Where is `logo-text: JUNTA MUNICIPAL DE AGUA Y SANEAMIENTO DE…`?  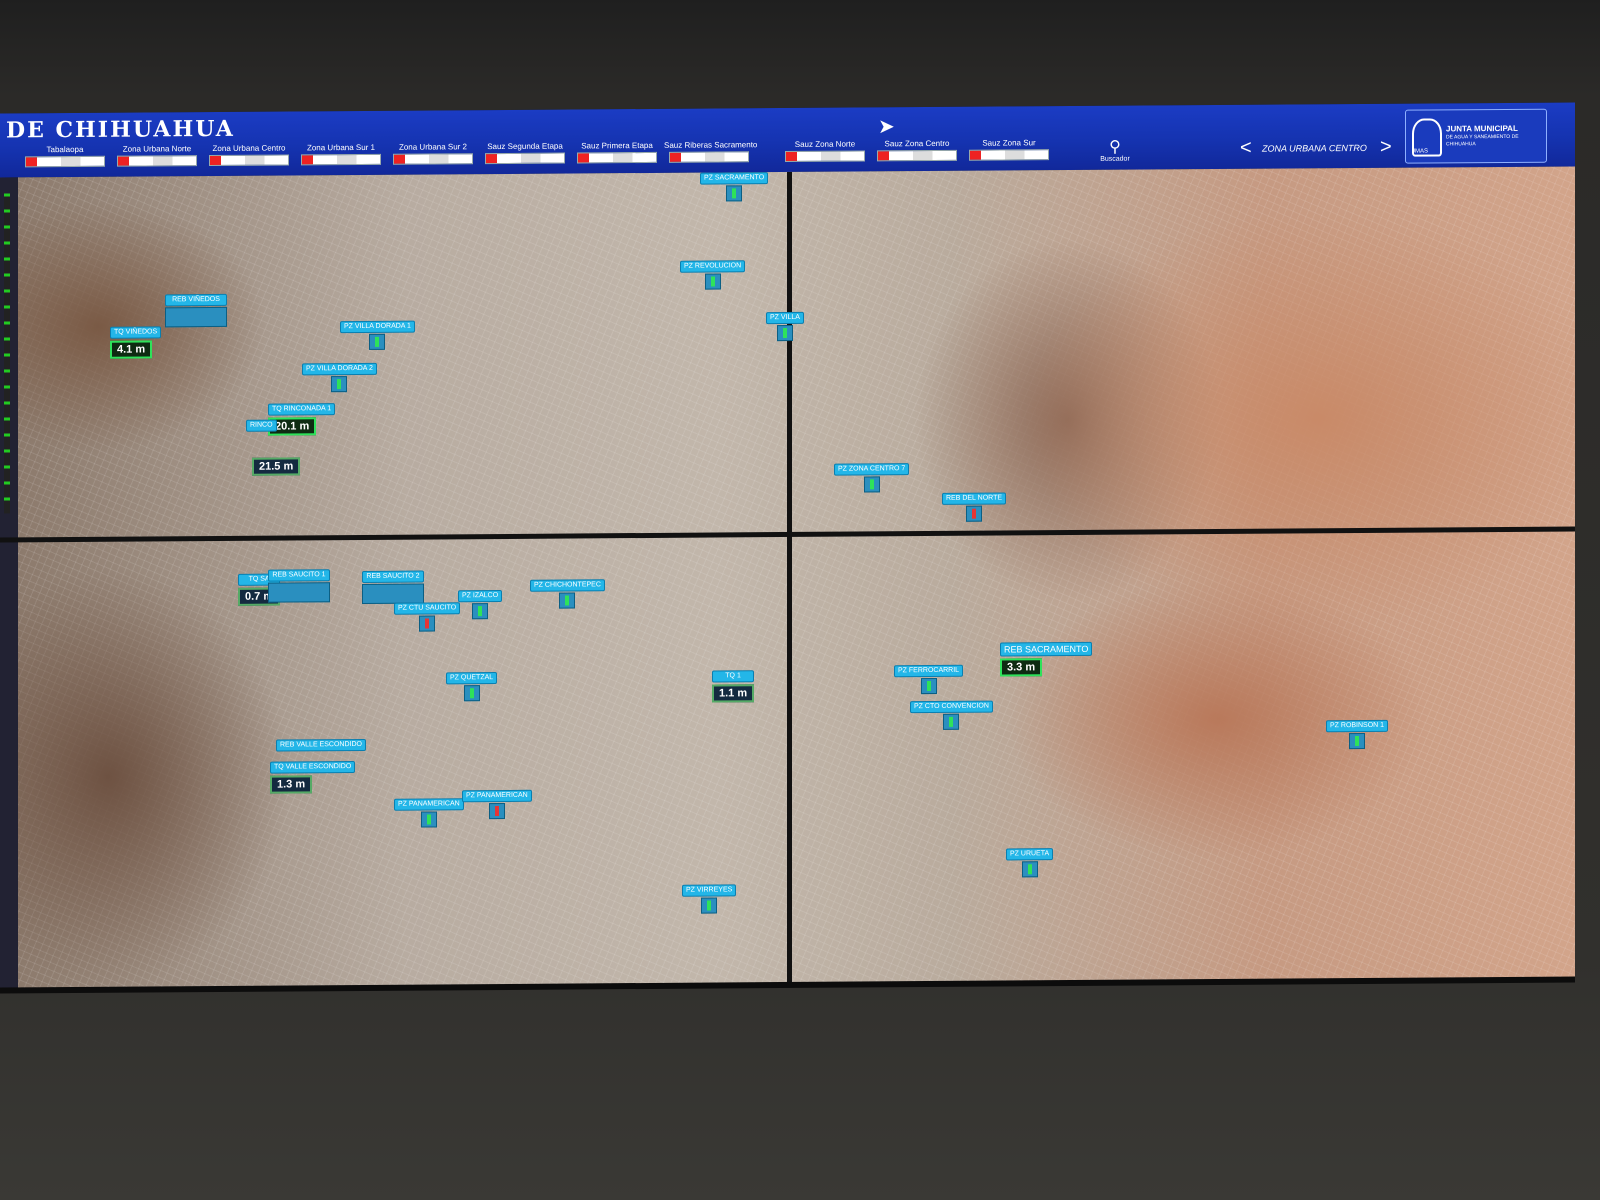
logo-text: JUNTA MUNICIPAL DE AGUA Y SANEAMIENTO DE… is located at coordinates (1495, 136).